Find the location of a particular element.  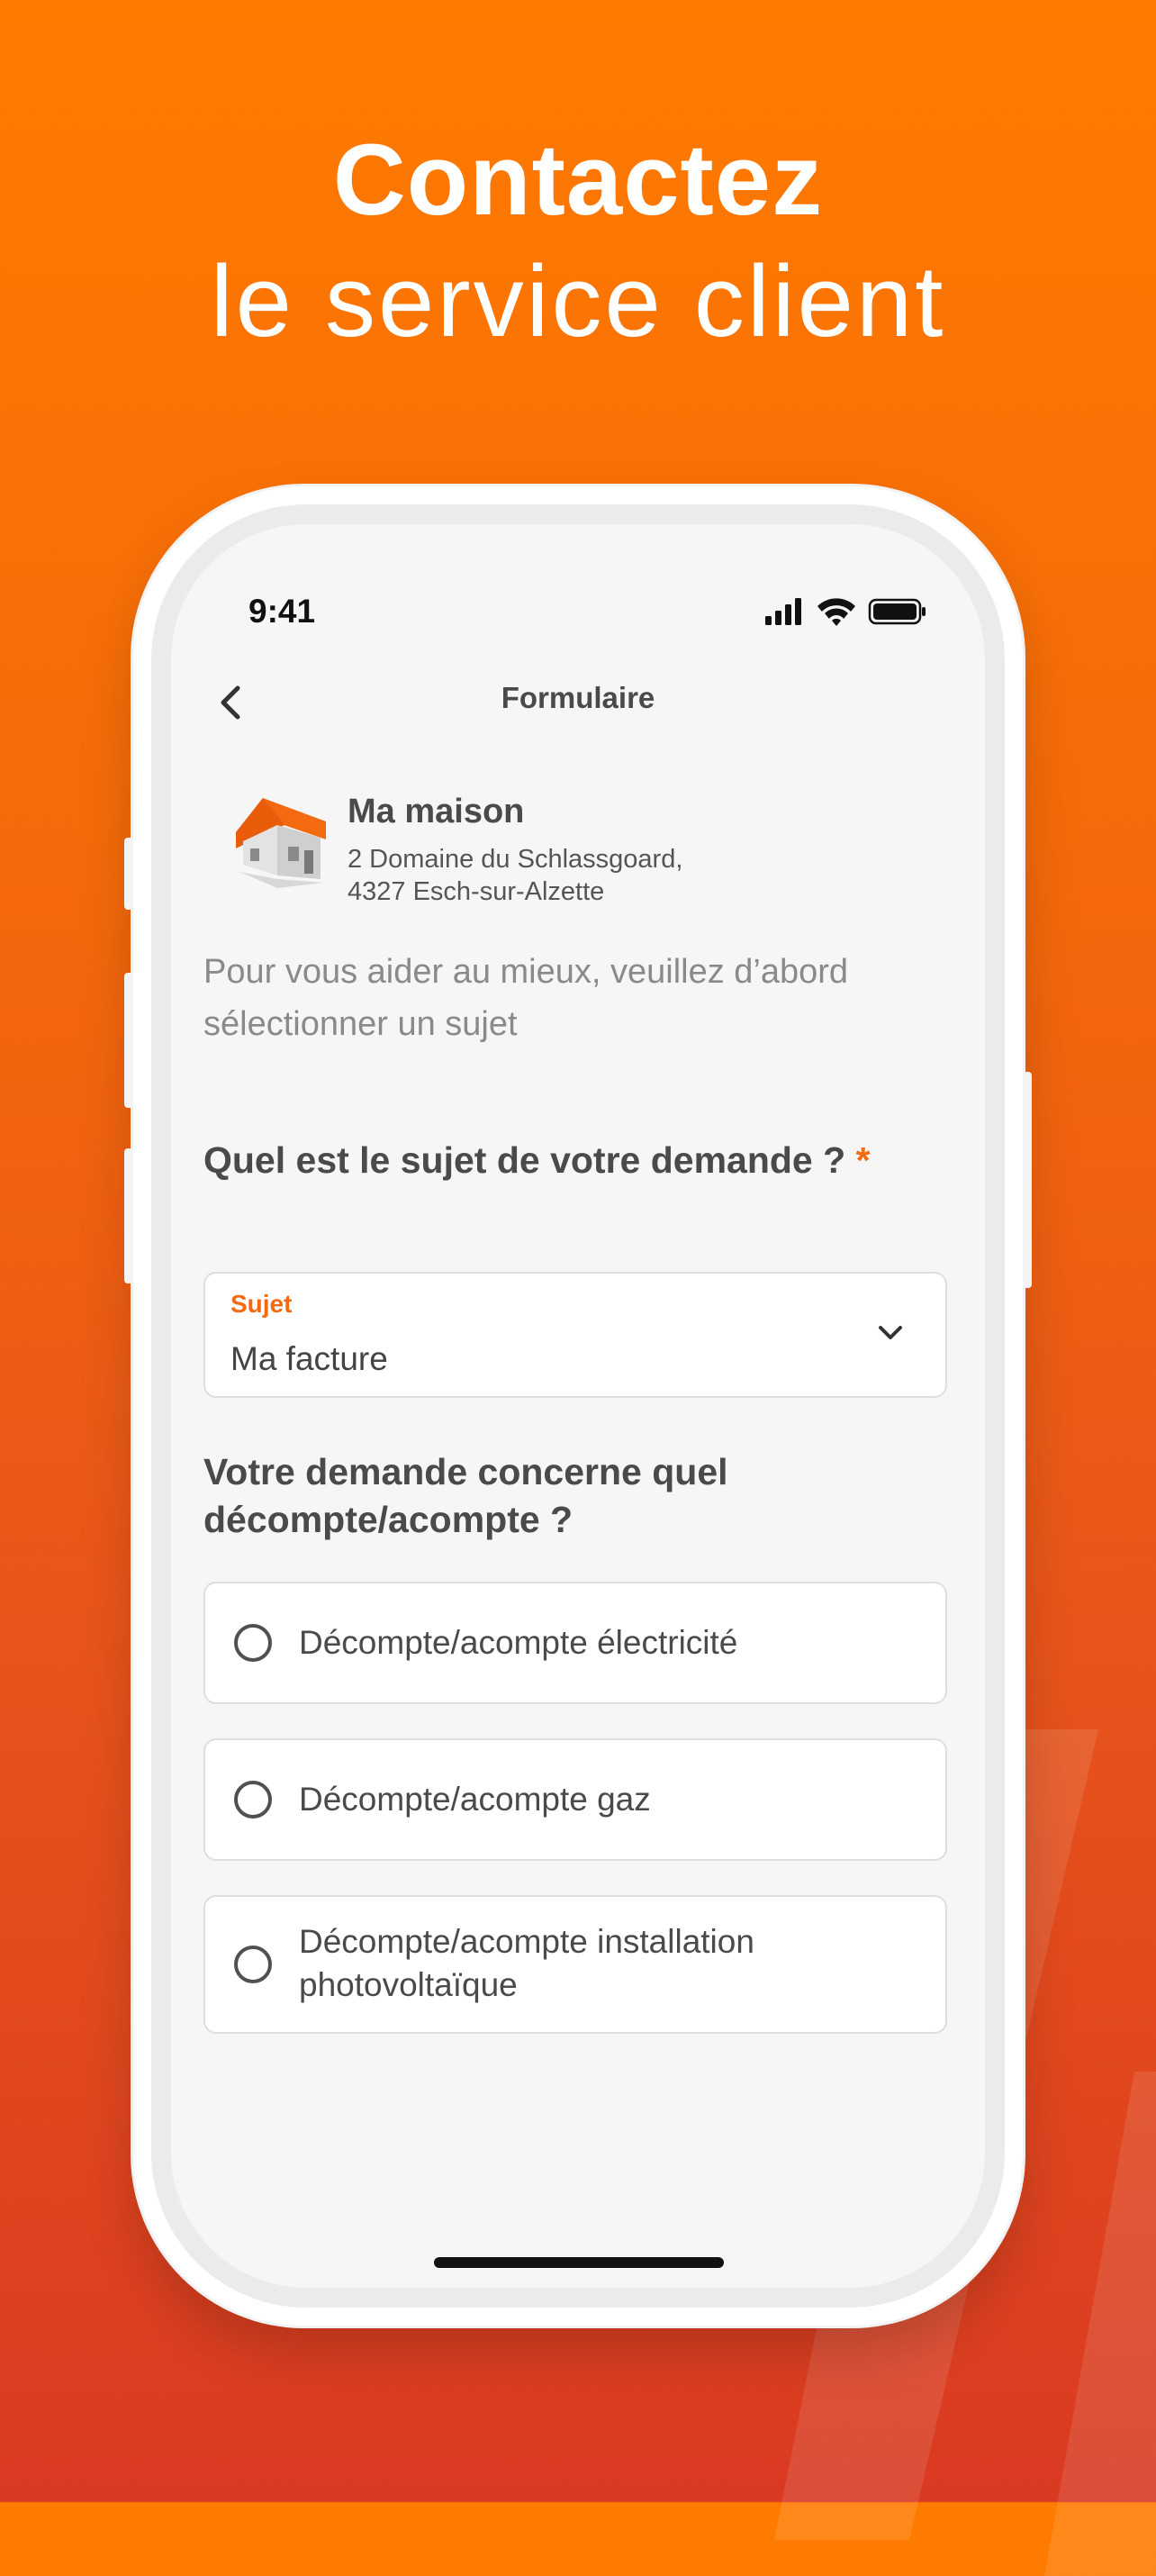

option-gaz: Décompte/acompte gaz is located at coordinates (575, 1799).